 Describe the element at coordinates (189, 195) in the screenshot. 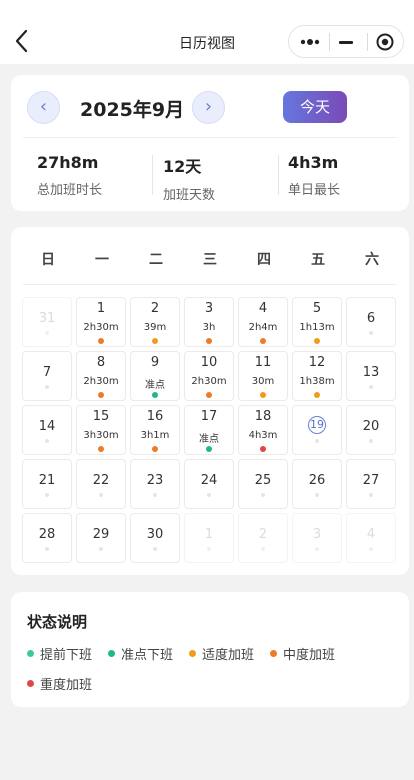

I see `stat-label: 加班天数` at that location.